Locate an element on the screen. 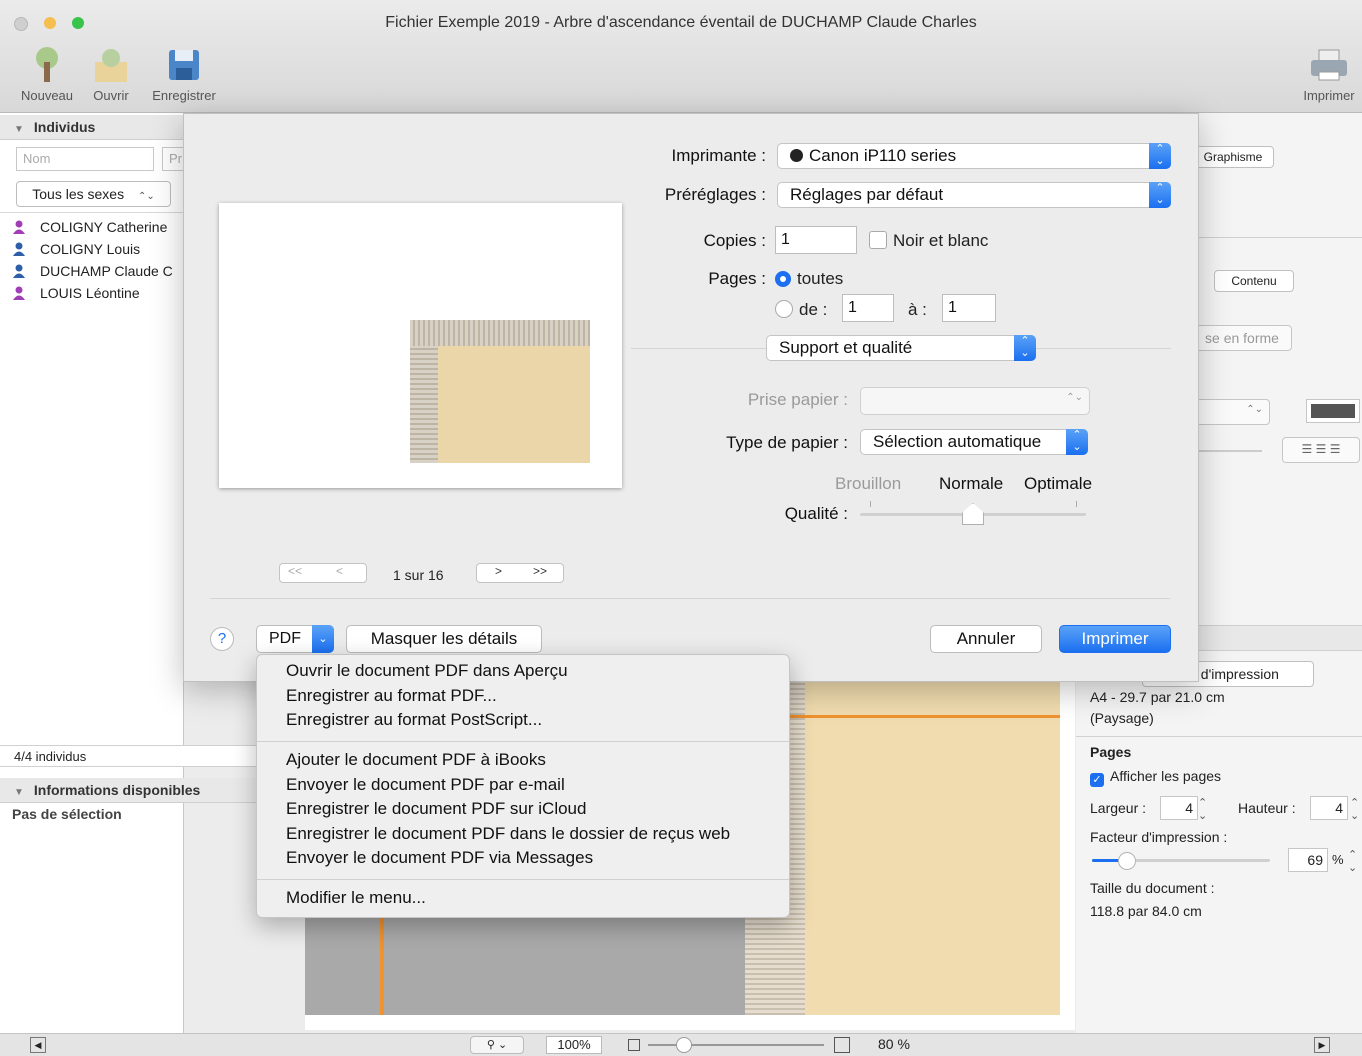  paper-size-text: A4 - 29.7 par 21.0 cm is located at coordinates (1157, 697).